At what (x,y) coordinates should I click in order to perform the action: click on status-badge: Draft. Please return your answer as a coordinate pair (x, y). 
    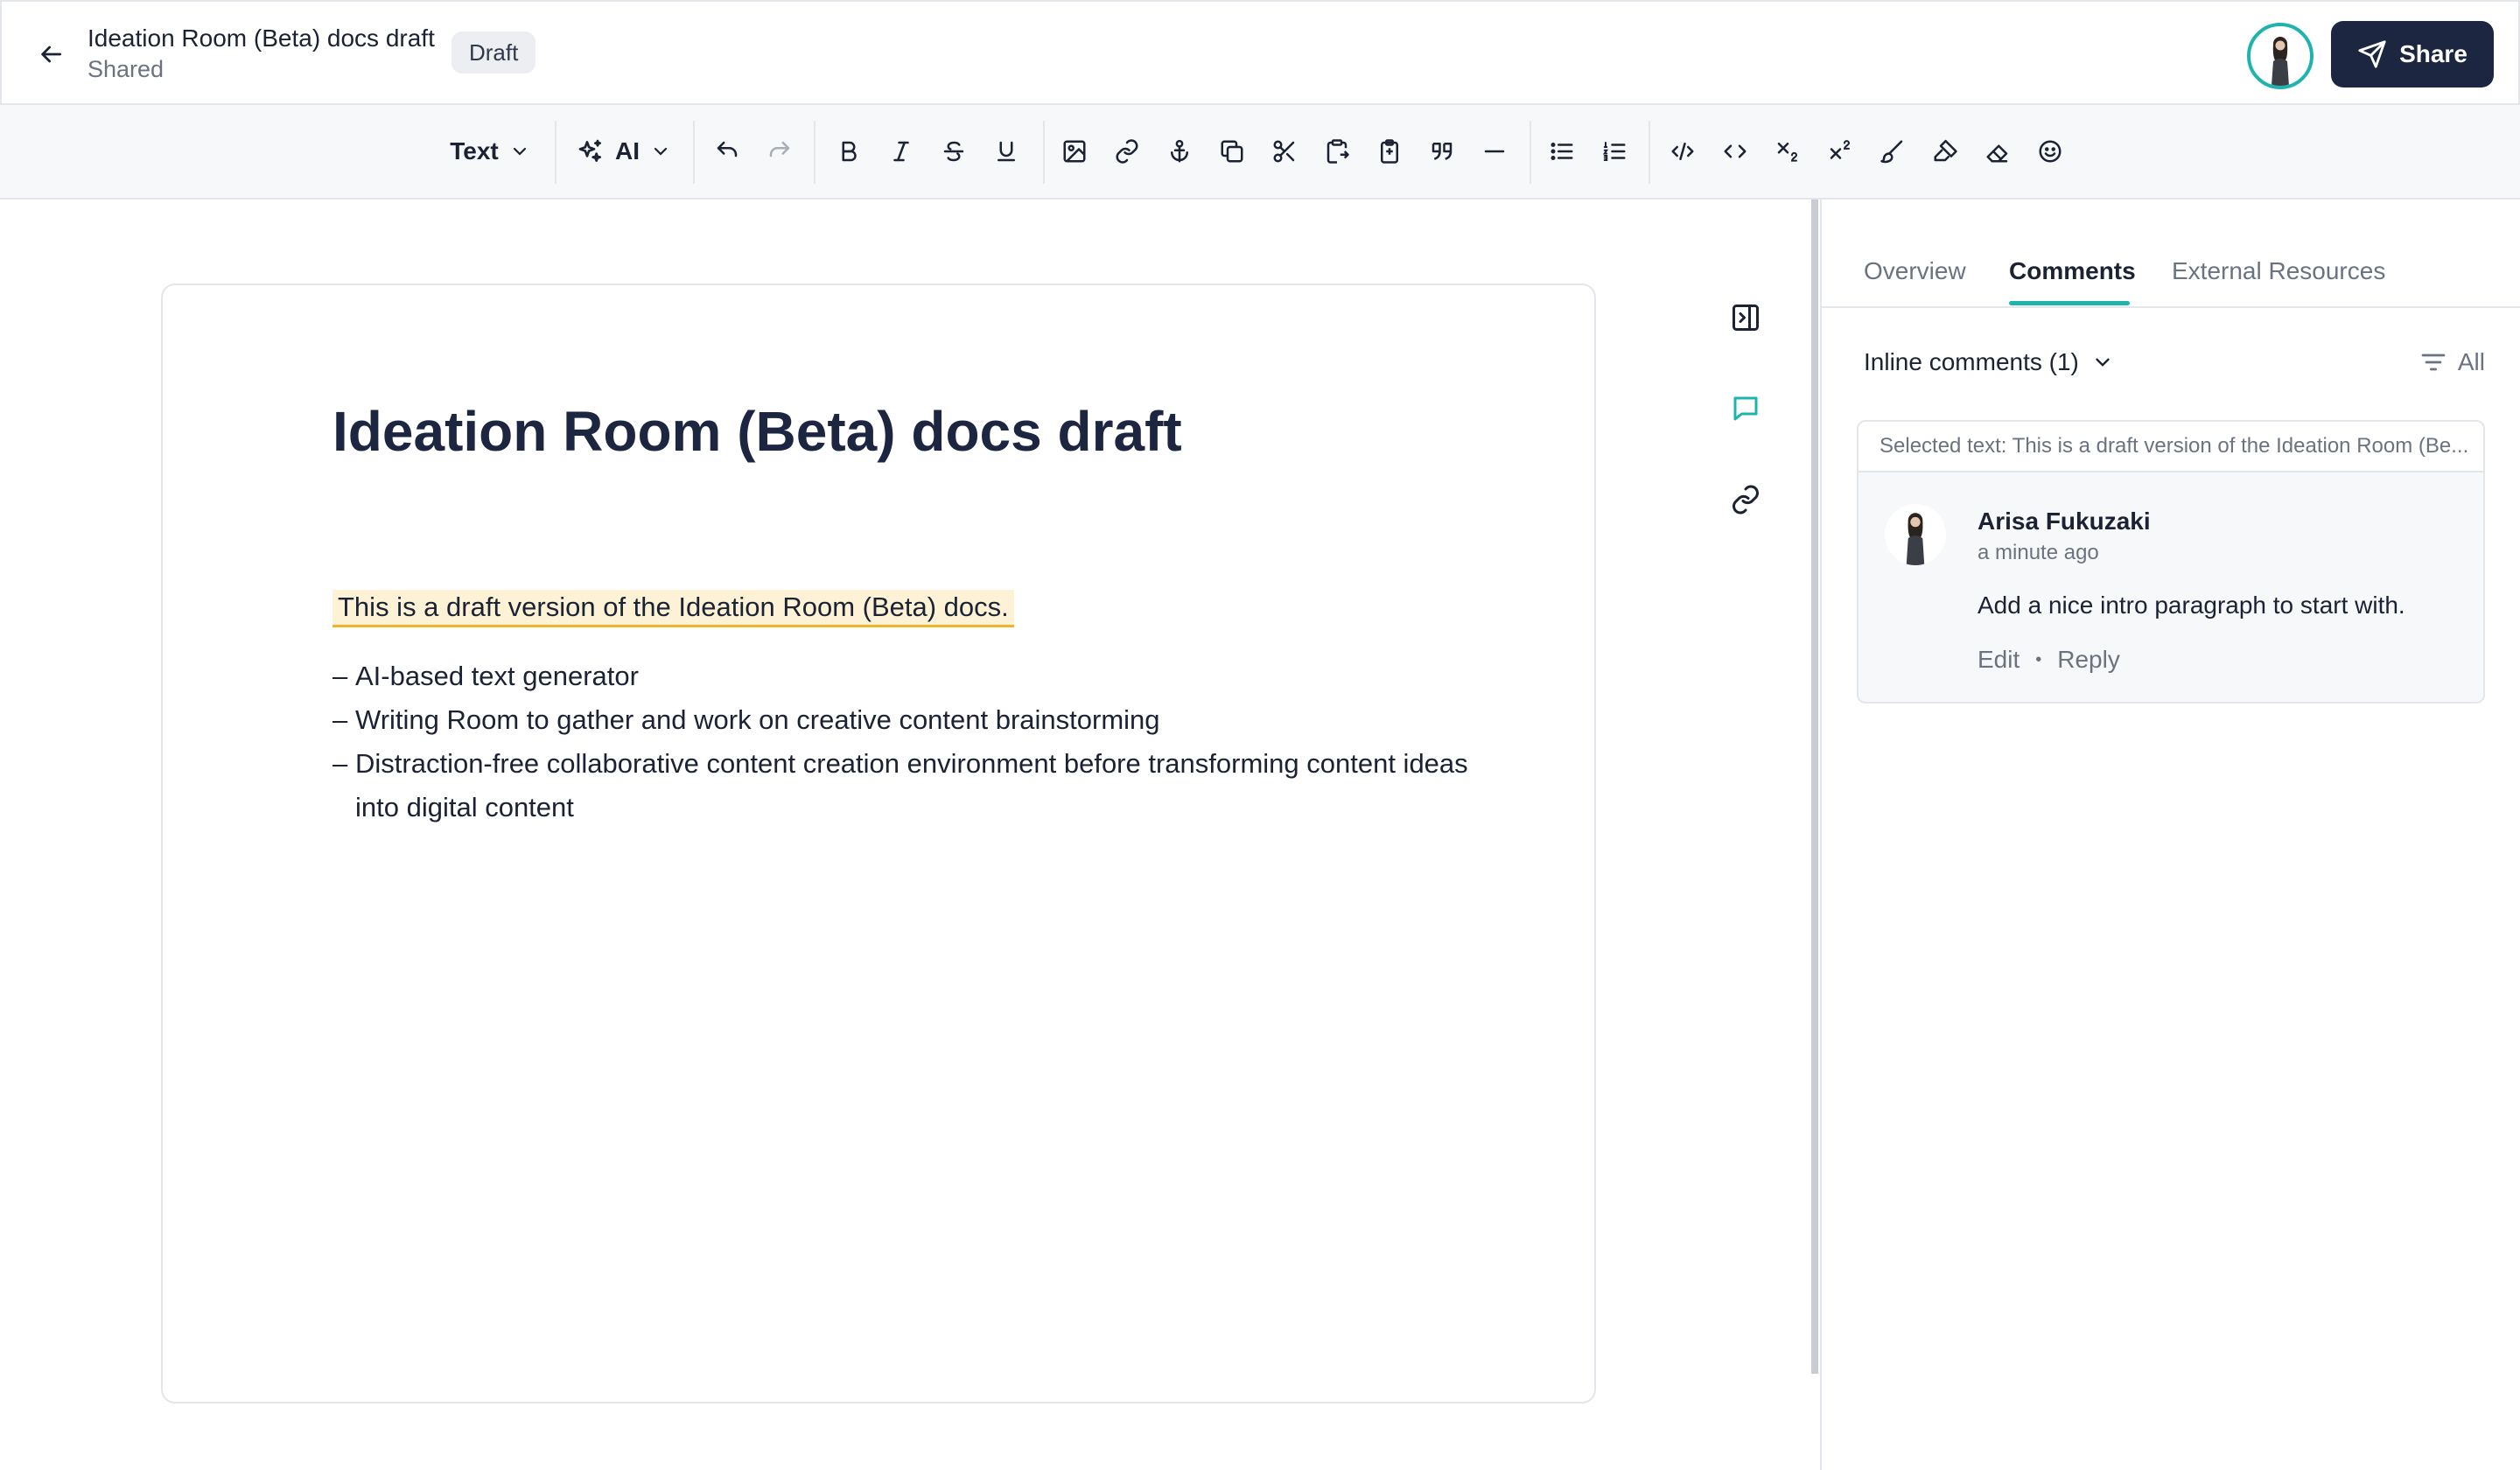
    Looking at the image, I should click on (494, 53).